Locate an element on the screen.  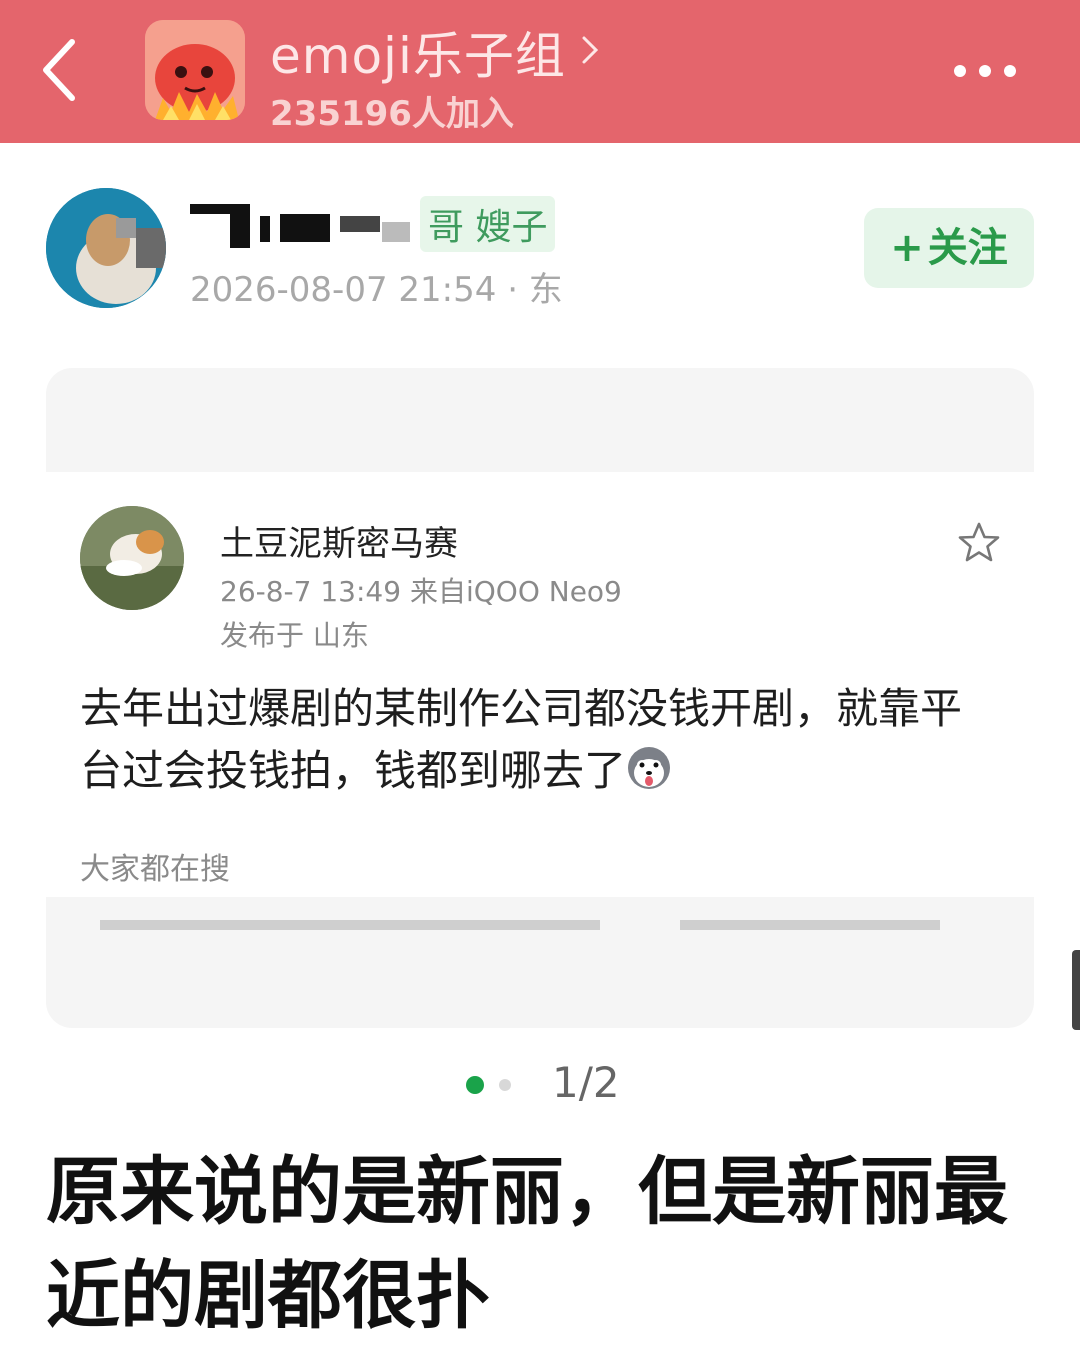
star-icon is located at coordinates (979, 543).